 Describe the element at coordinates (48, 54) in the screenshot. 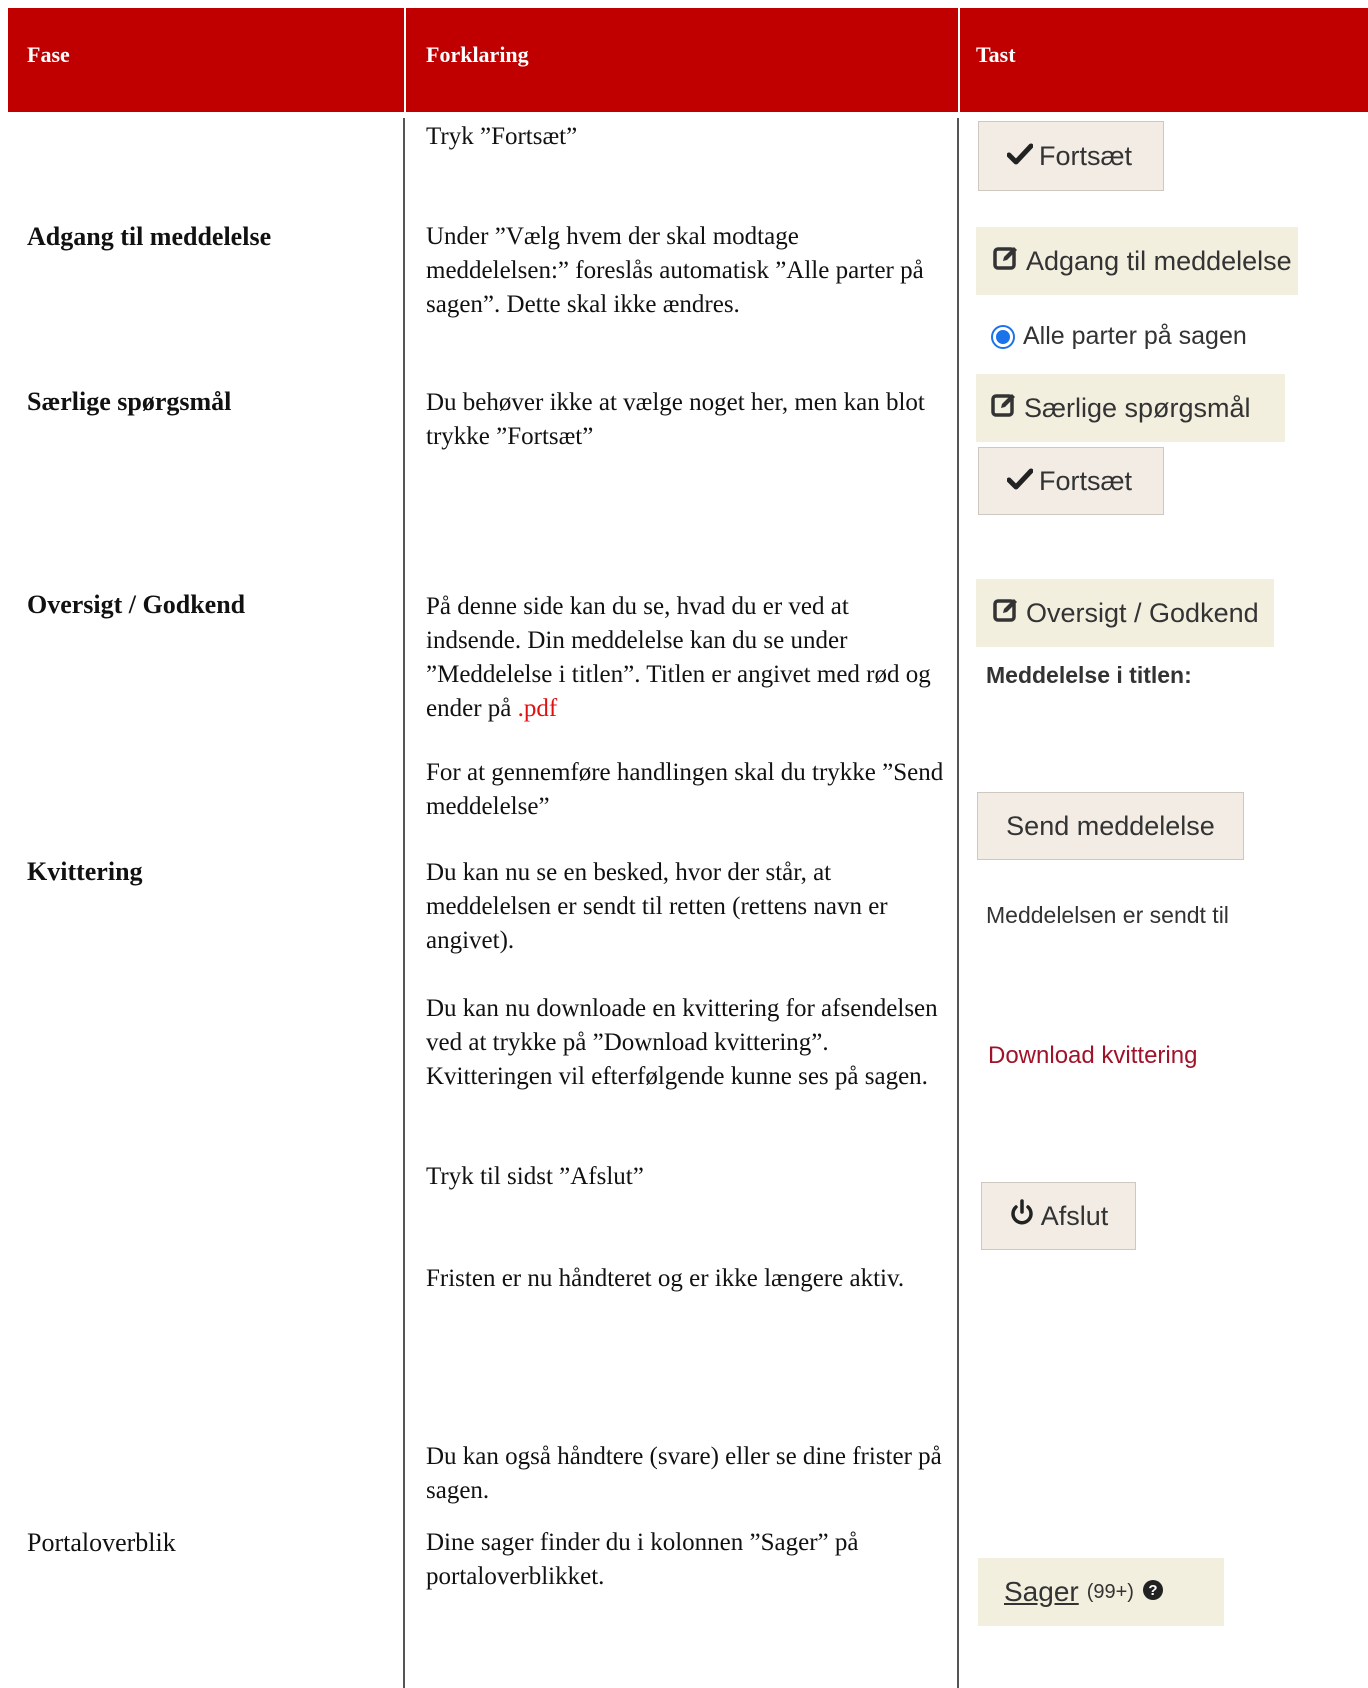

I see `header-fase: Fase` at that location.